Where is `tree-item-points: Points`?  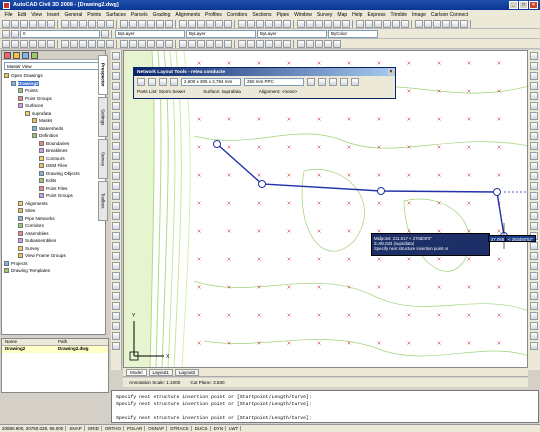 tree-item-points: Points is located at coordinates (53, 91).